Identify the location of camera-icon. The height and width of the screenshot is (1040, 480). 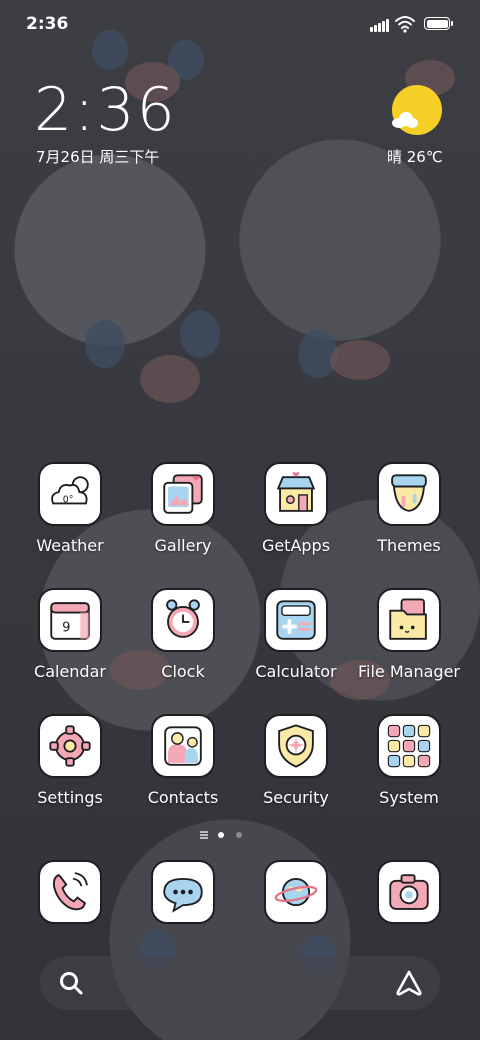
(409, 892).